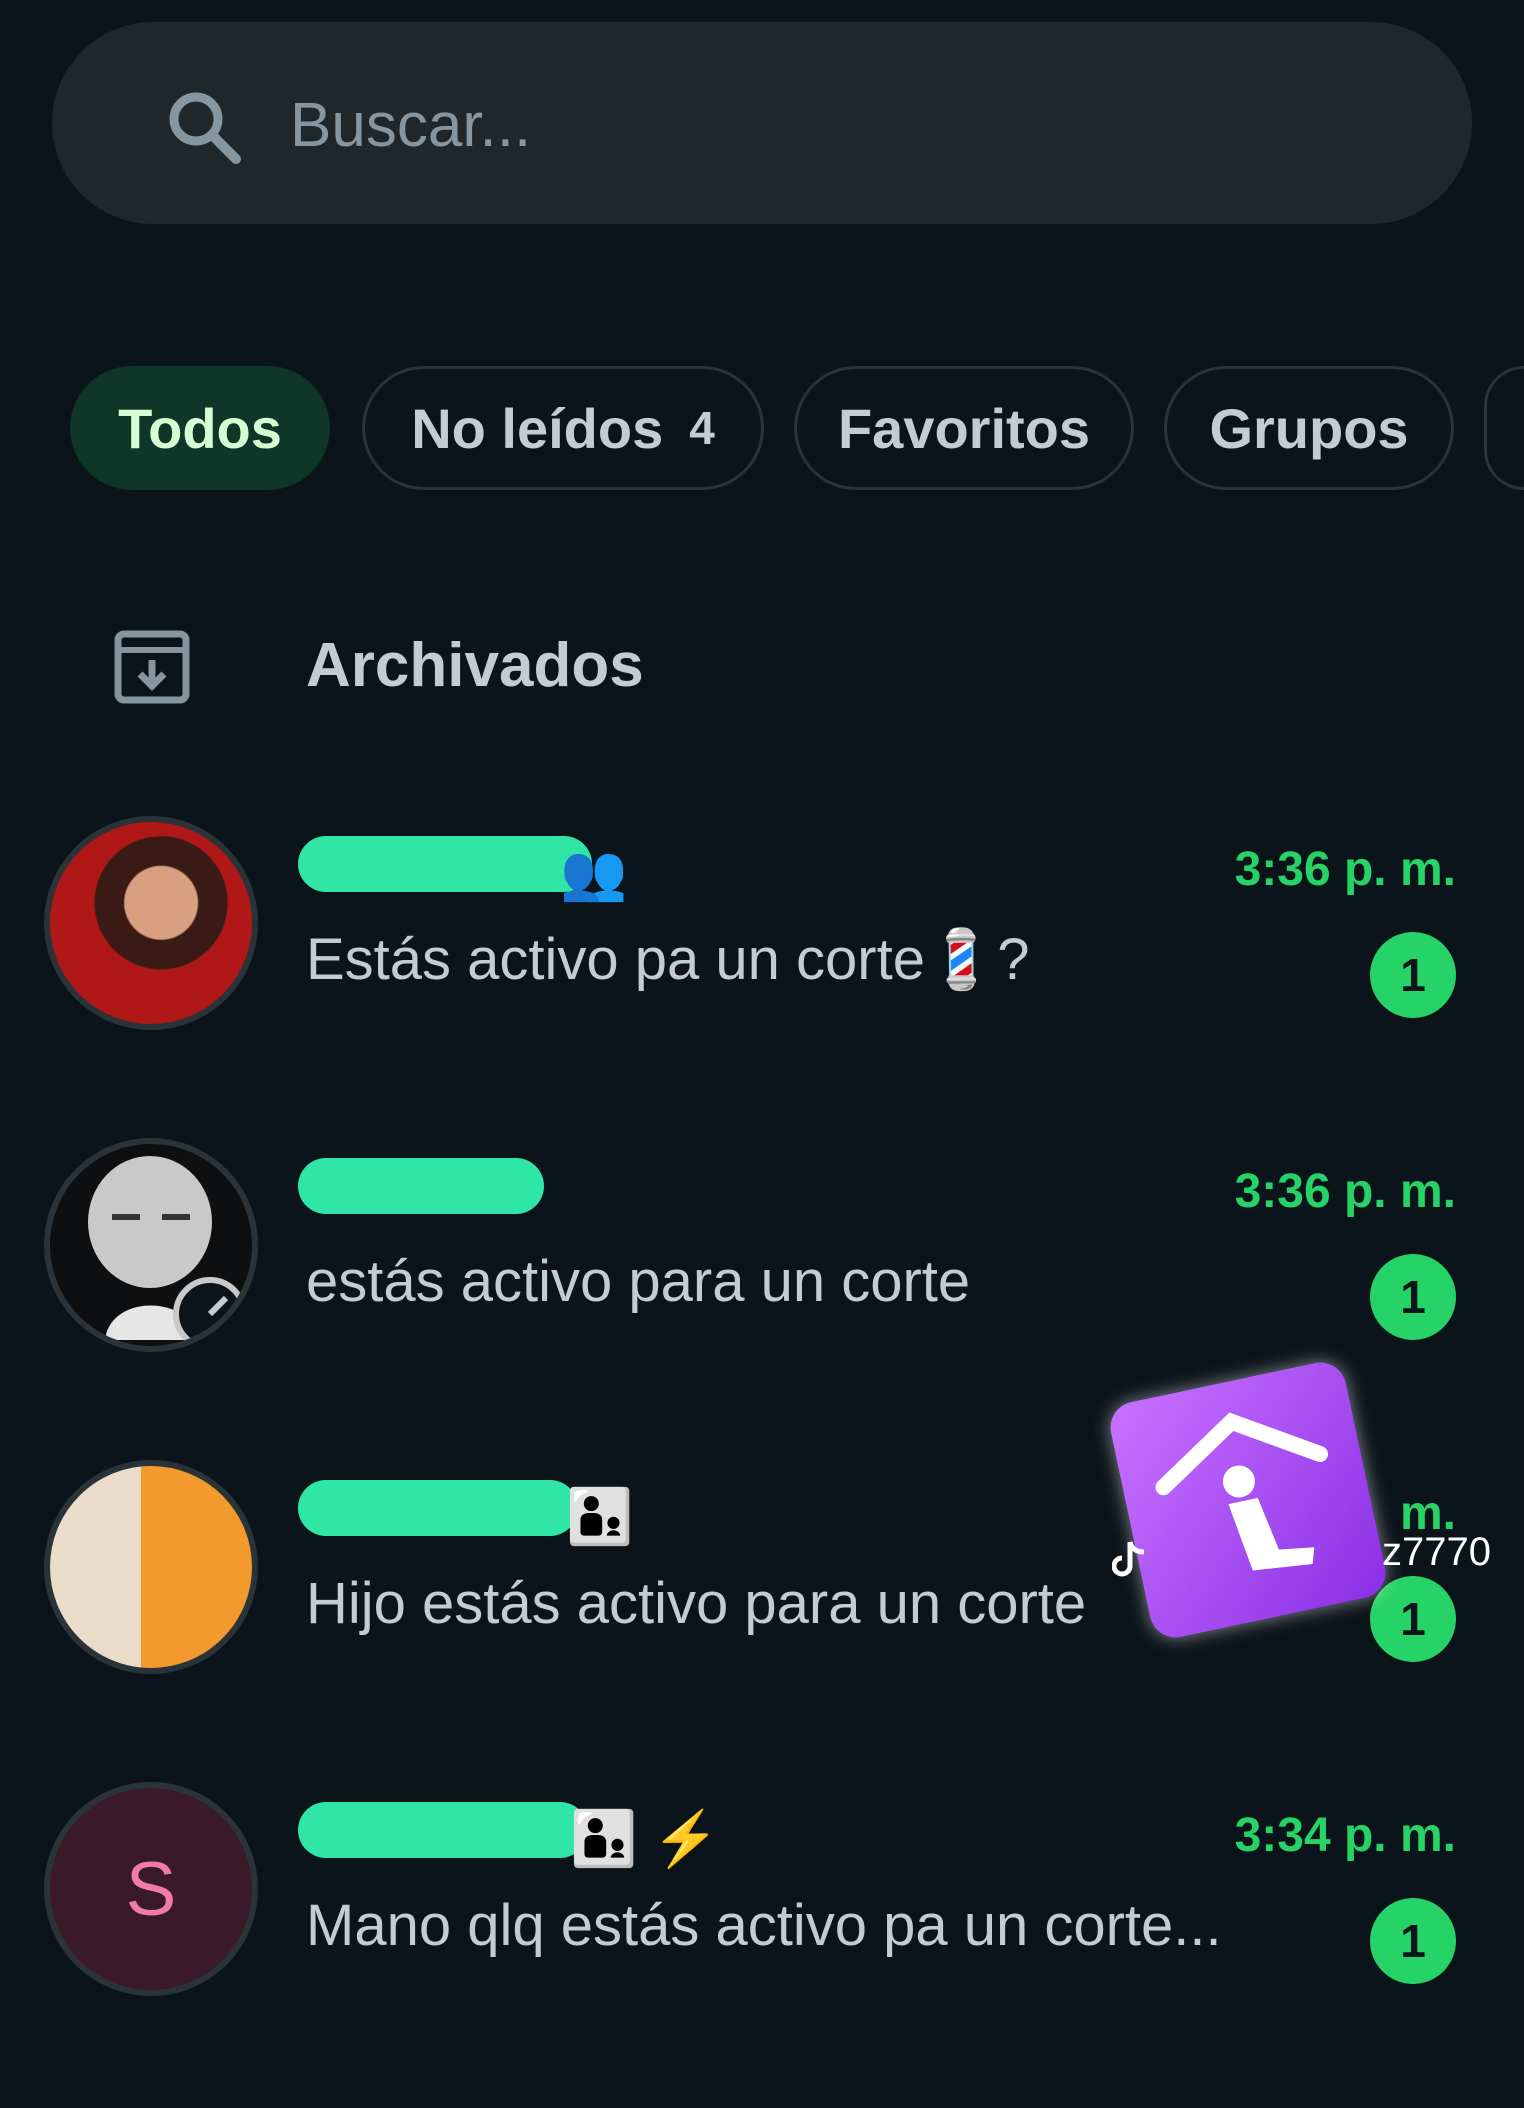 The height and width of the screenshot is (2108, 1524). What do you see at coordinates (600, 1517) in the screenshot?
I see `chat-name-suffix: 👨‍👦` at bounding box center [600, 1517].